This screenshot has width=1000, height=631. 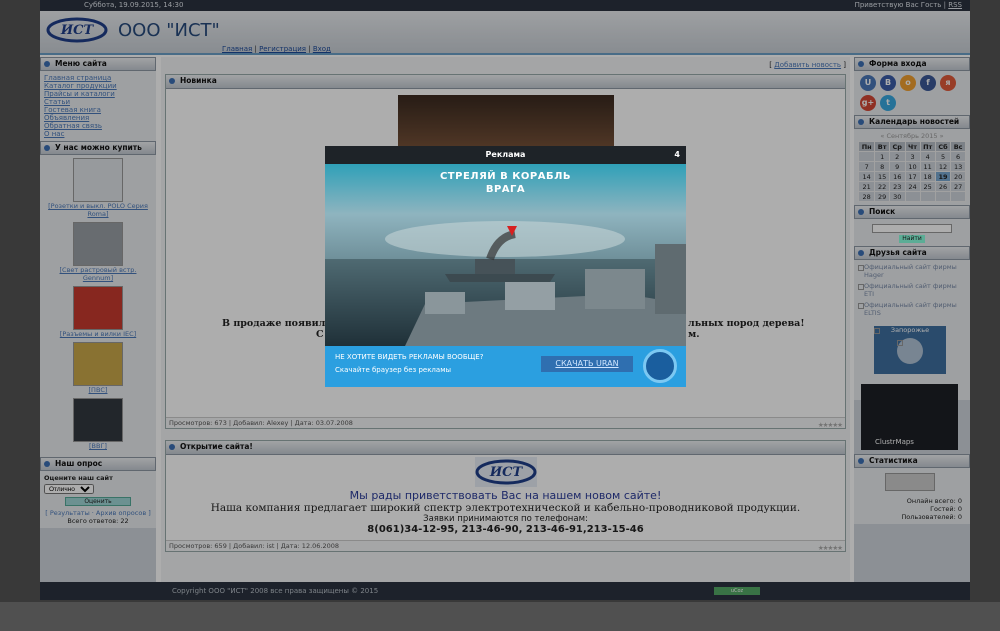 I want to click on ad-countdown: 4, so click(x=677, y=154).